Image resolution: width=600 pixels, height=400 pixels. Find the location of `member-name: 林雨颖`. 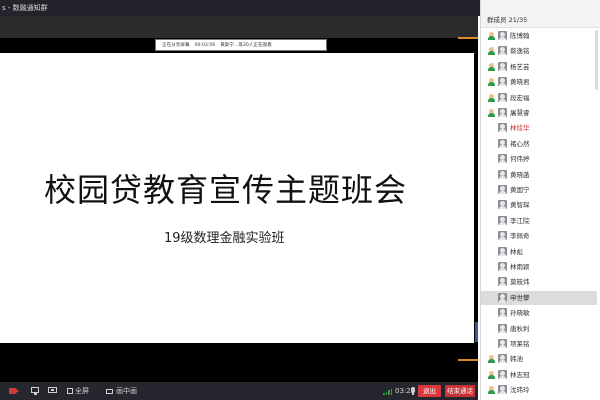

member-name: 林雨颖 is located at coordinates (520, 267).